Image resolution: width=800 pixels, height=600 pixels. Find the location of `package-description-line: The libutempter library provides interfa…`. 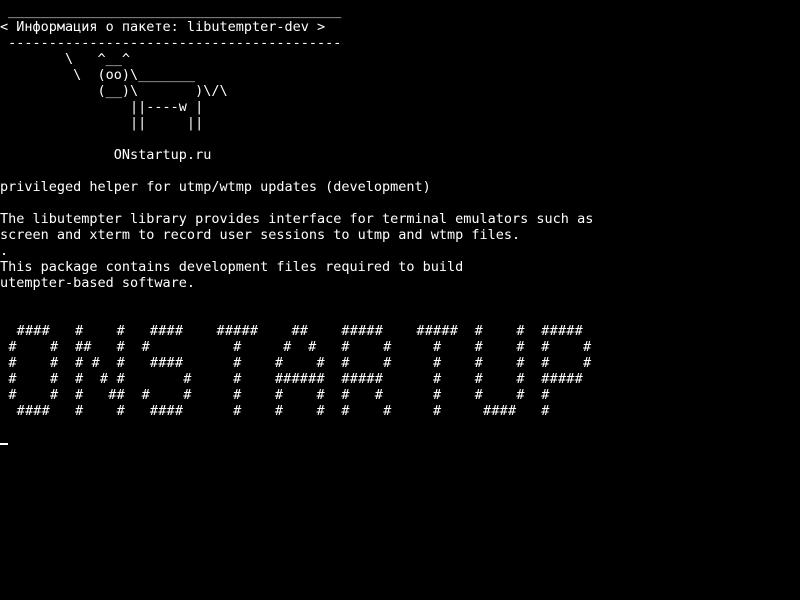

package-description-line: The libutempter library provides interfa… is located at coordinates (297, 219).